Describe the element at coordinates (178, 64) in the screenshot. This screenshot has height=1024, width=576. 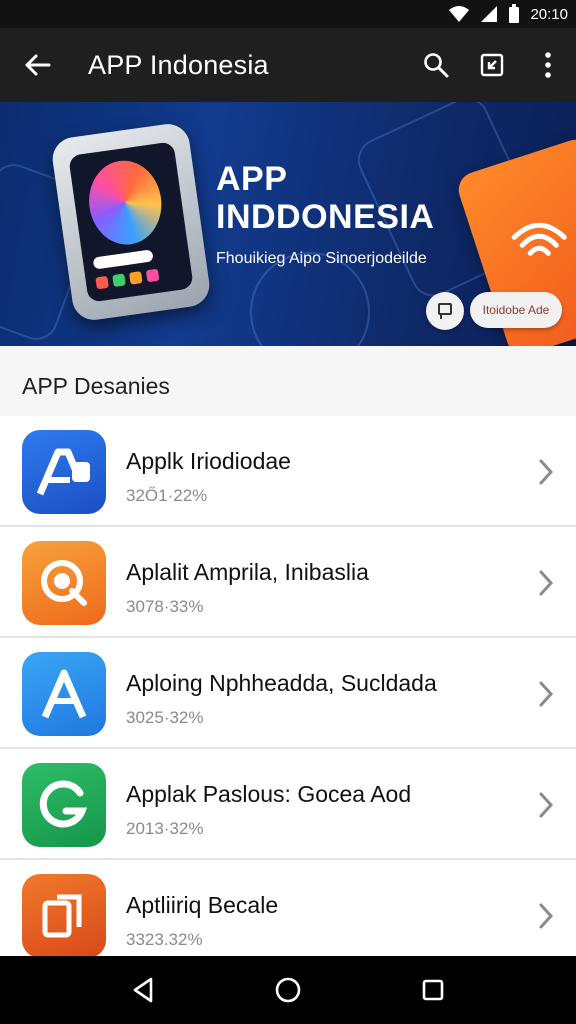
I see `page-title: APP Indonesia` at that location.